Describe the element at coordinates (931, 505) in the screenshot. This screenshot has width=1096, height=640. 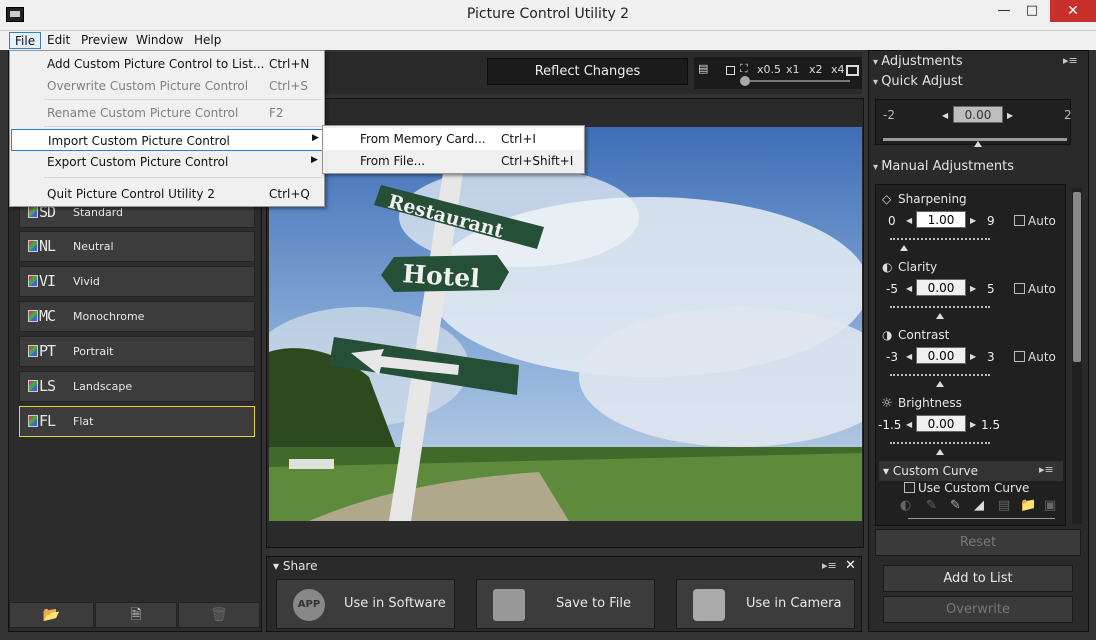
I see `eyedropper-icon: ✎` at that location.